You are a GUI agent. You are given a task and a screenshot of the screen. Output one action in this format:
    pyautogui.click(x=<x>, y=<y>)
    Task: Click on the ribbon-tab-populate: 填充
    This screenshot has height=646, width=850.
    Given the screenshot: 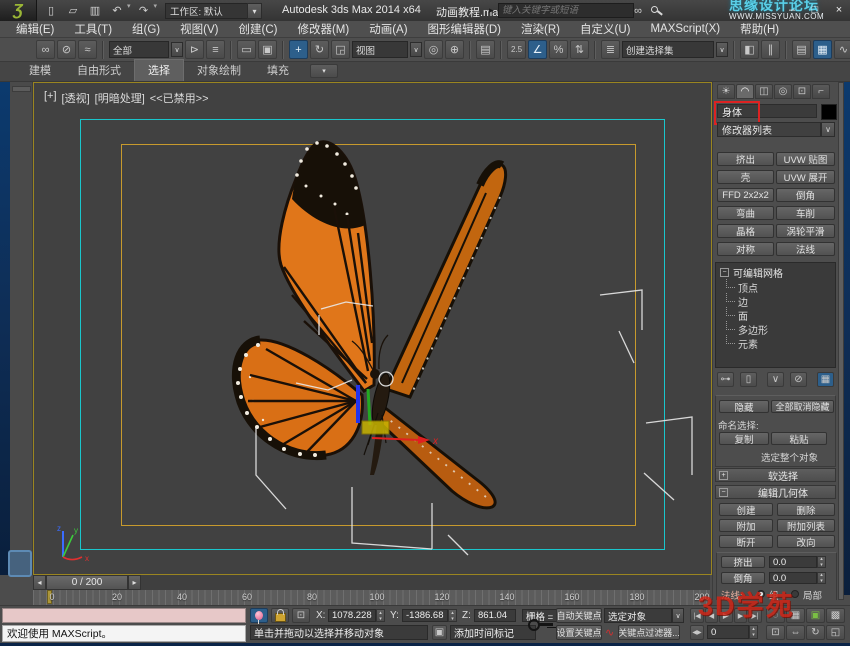 What is the action you would take?
    pyautogui.click(x=278, y=70)
    